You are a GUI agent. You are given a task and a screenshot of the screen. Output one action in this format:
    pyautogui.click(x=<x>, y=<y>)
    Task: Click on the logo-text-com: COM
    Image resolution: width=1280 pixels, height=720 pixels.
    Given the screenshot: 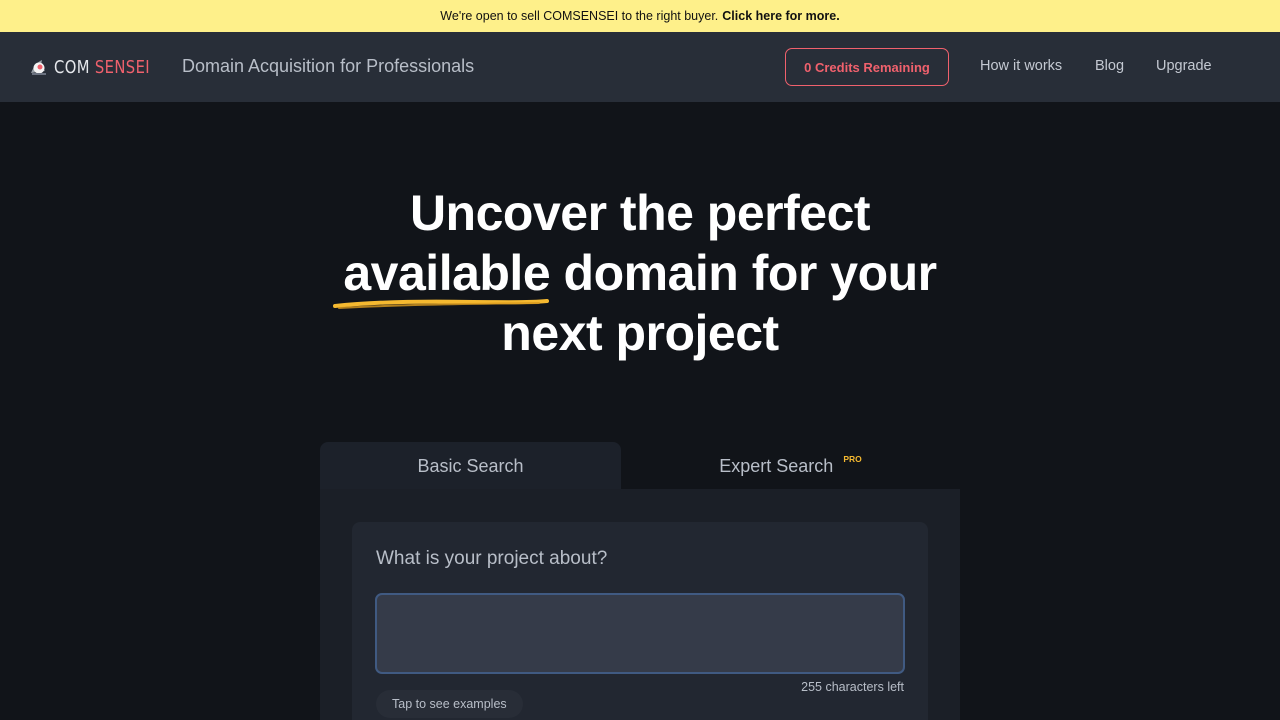 What is the action you would take?
    pyautogui.click(x=72, y=67)
    